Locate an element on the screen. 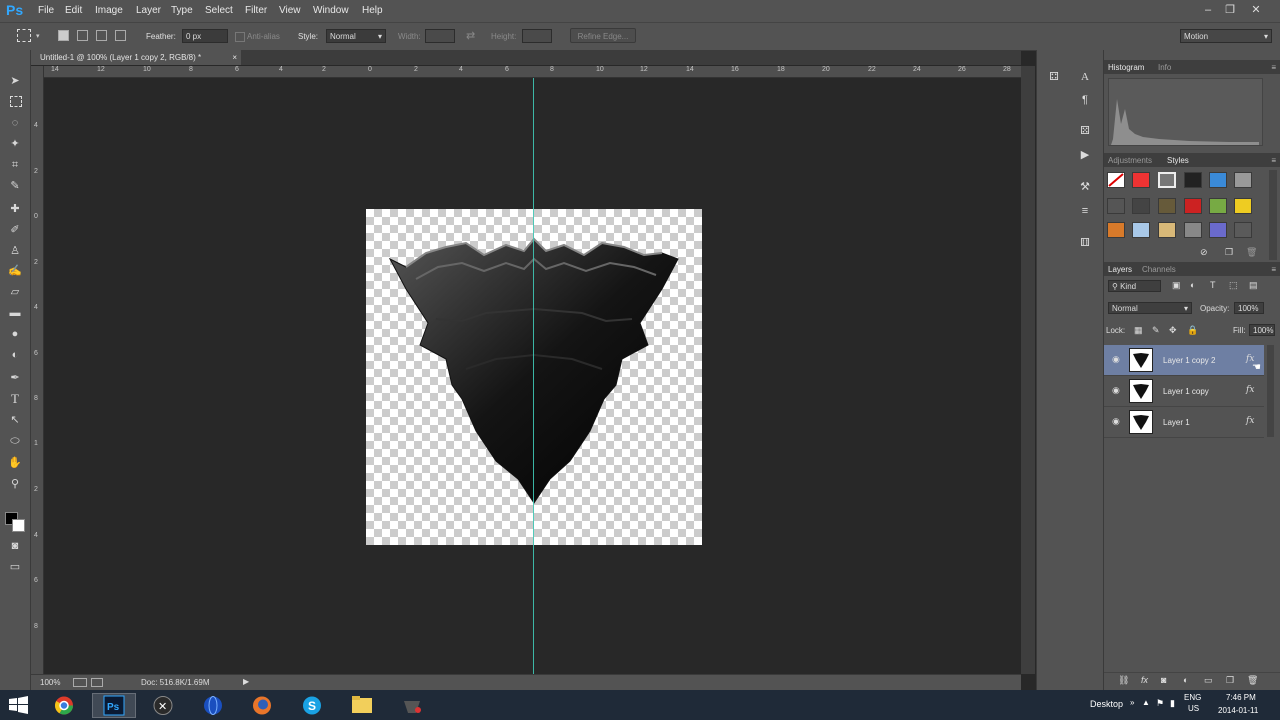 The height and width of the screenshot is (720, 1280). lock-all-icon: 🔒 is located at coordinates (1192, 330).